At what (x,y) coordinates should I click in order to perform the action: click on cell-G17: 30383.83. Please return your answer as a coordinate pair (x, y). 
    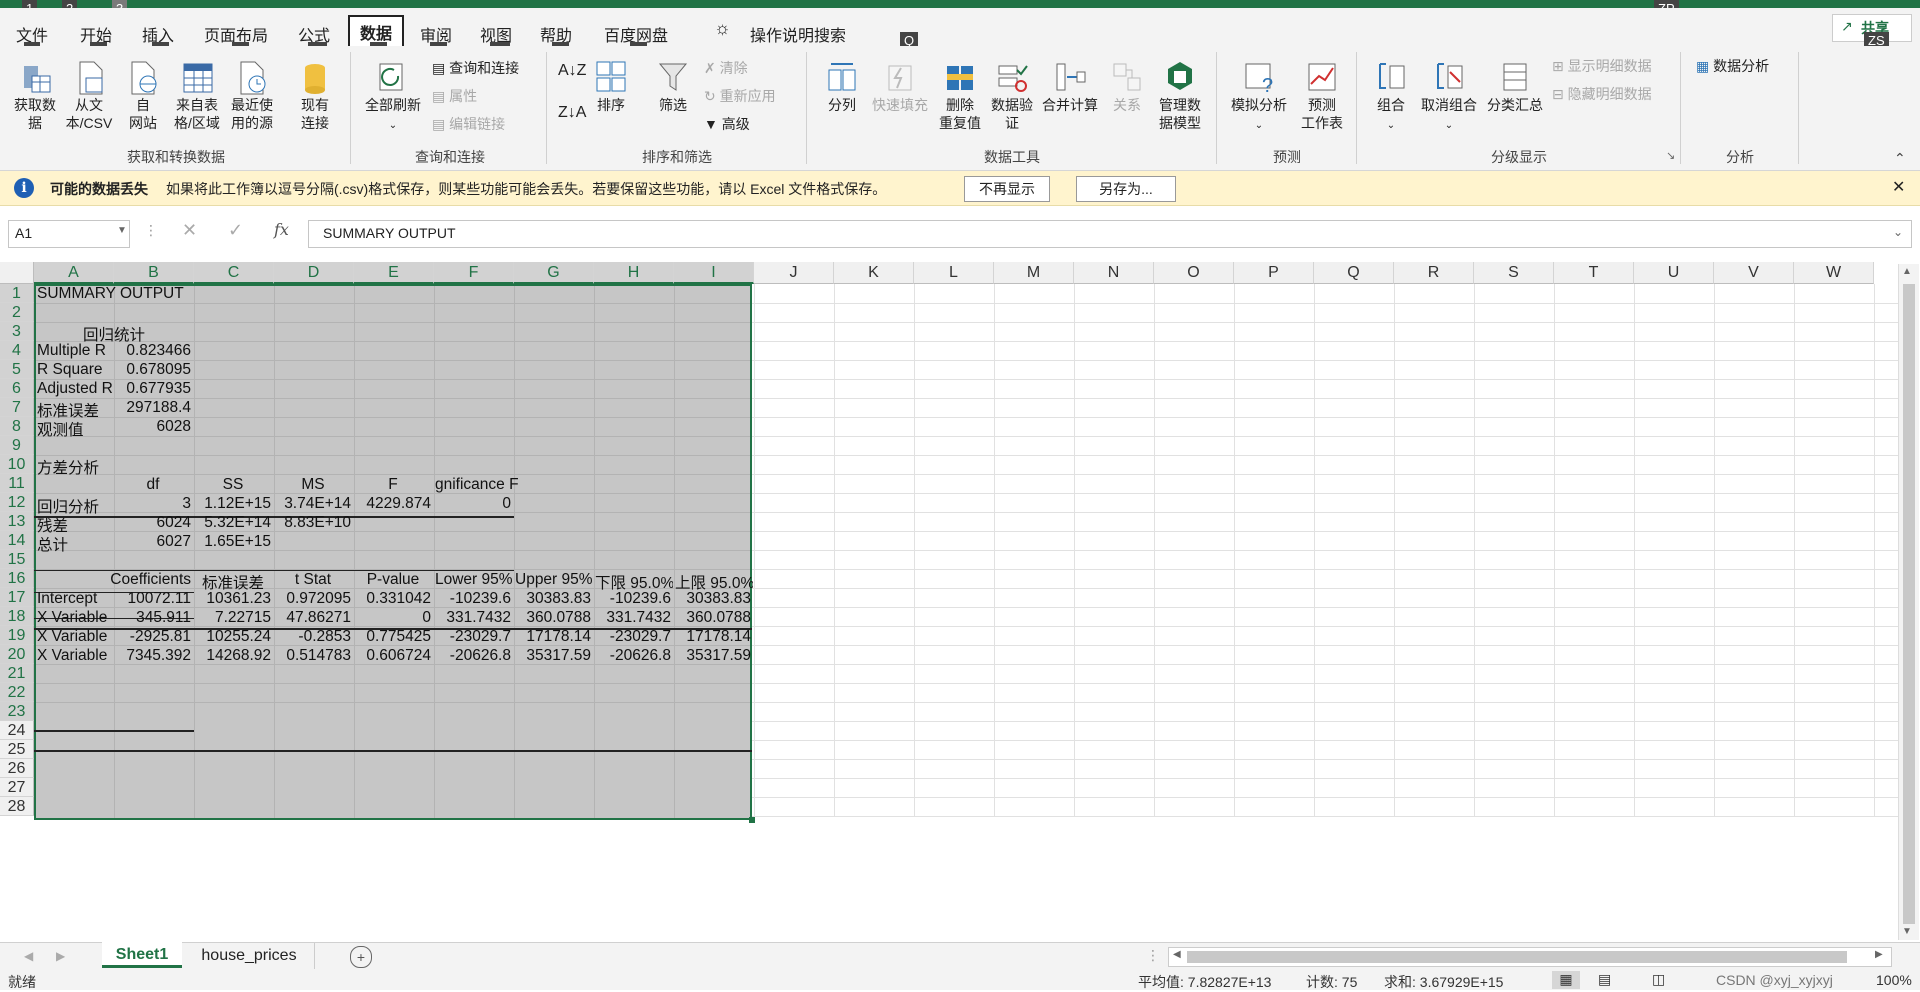
    Looking at the image, I should click on (553, 600).